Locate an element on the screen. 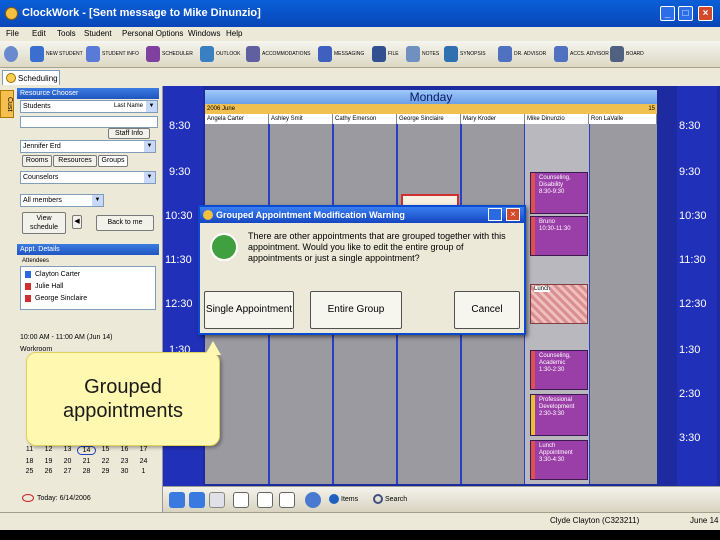 The height and width of the screenshot is (540, 720). search-button: Search is located at coordinates (390, 499).